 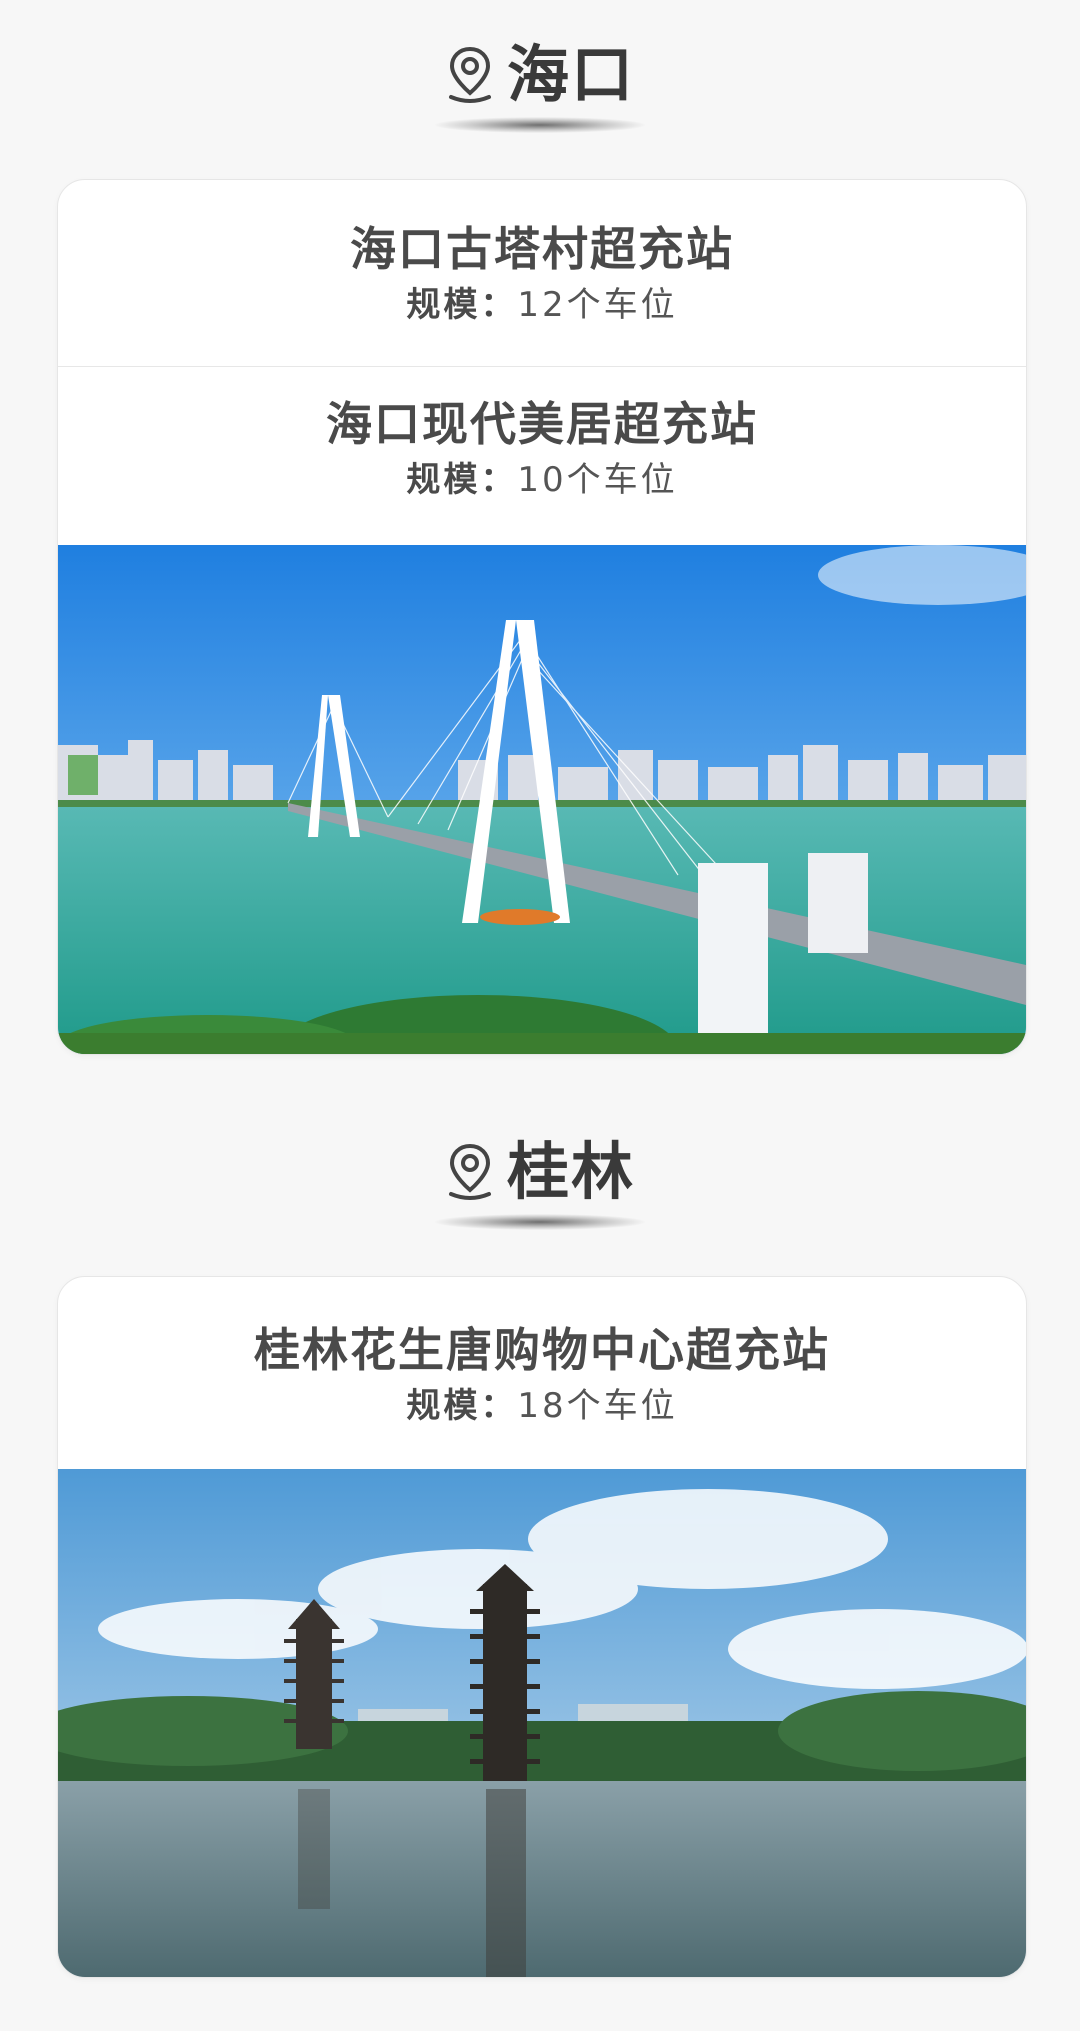 I want to click on city-header-haikou: 海口, so click(x=540, y=75).